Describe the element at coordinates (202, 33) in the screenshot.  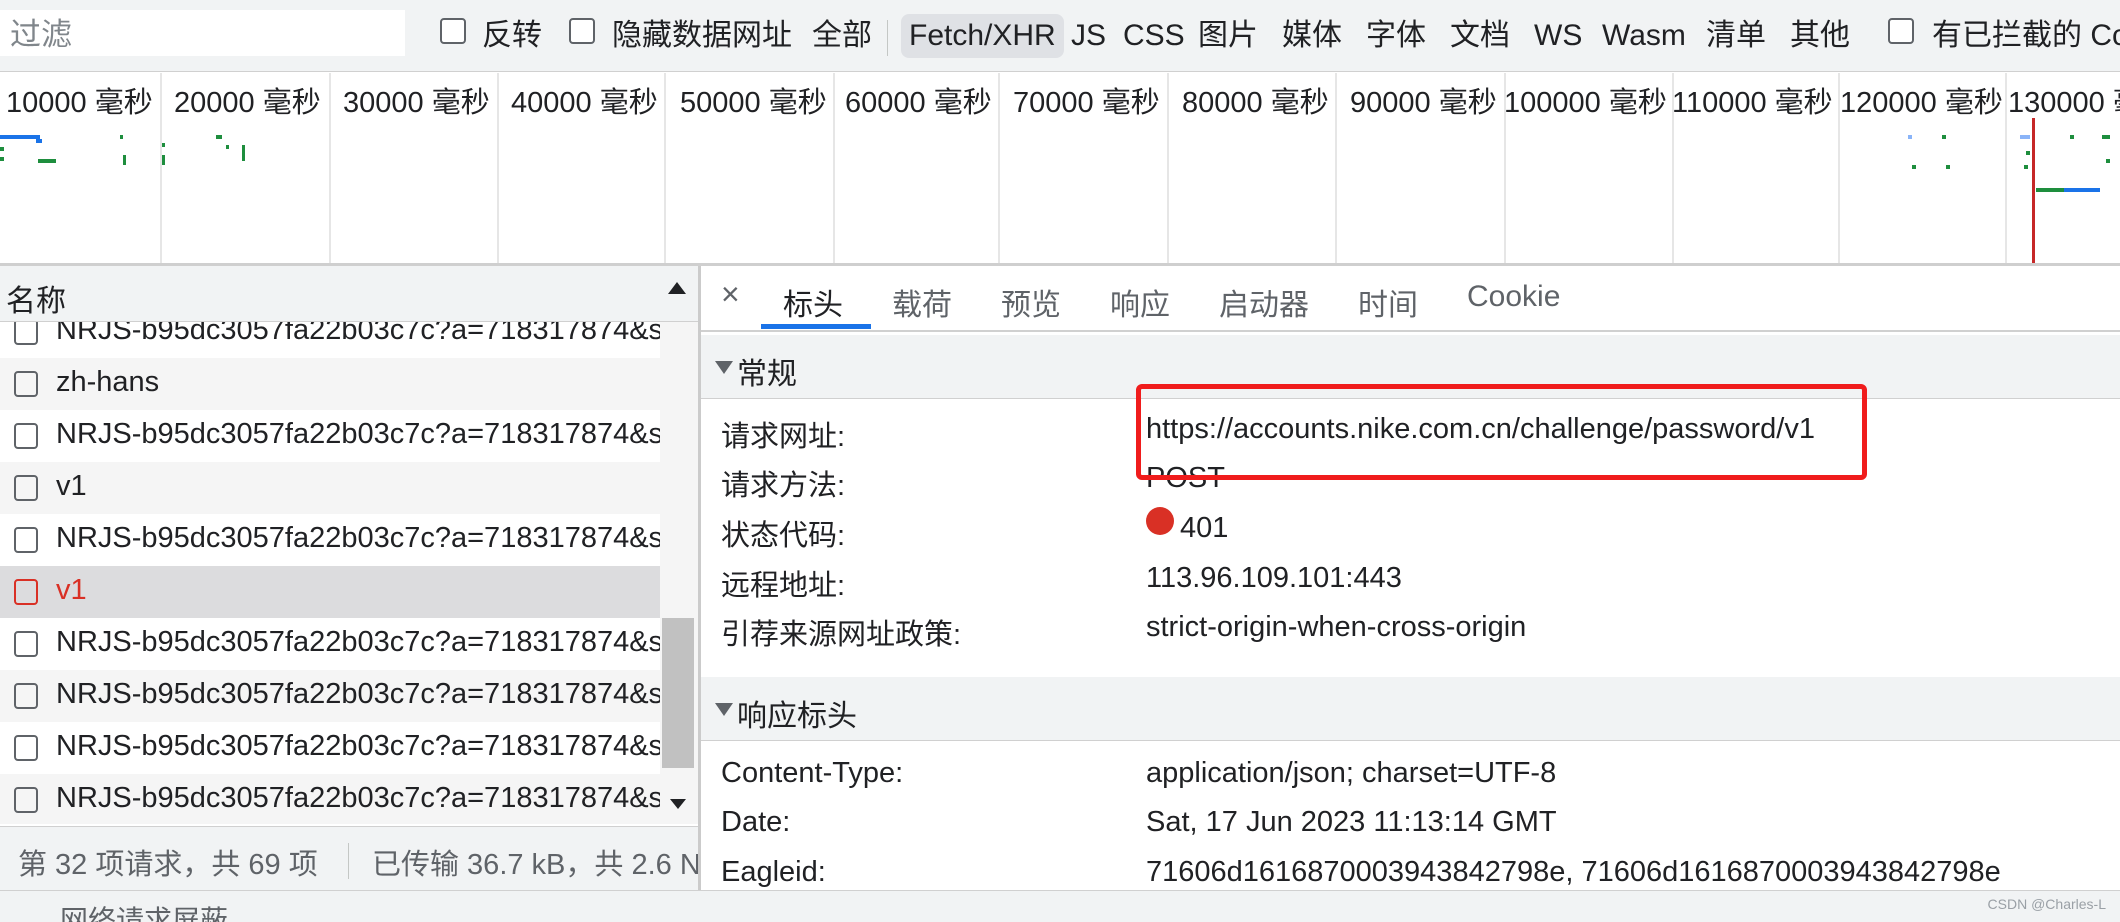
I see `filter-input` at that location.